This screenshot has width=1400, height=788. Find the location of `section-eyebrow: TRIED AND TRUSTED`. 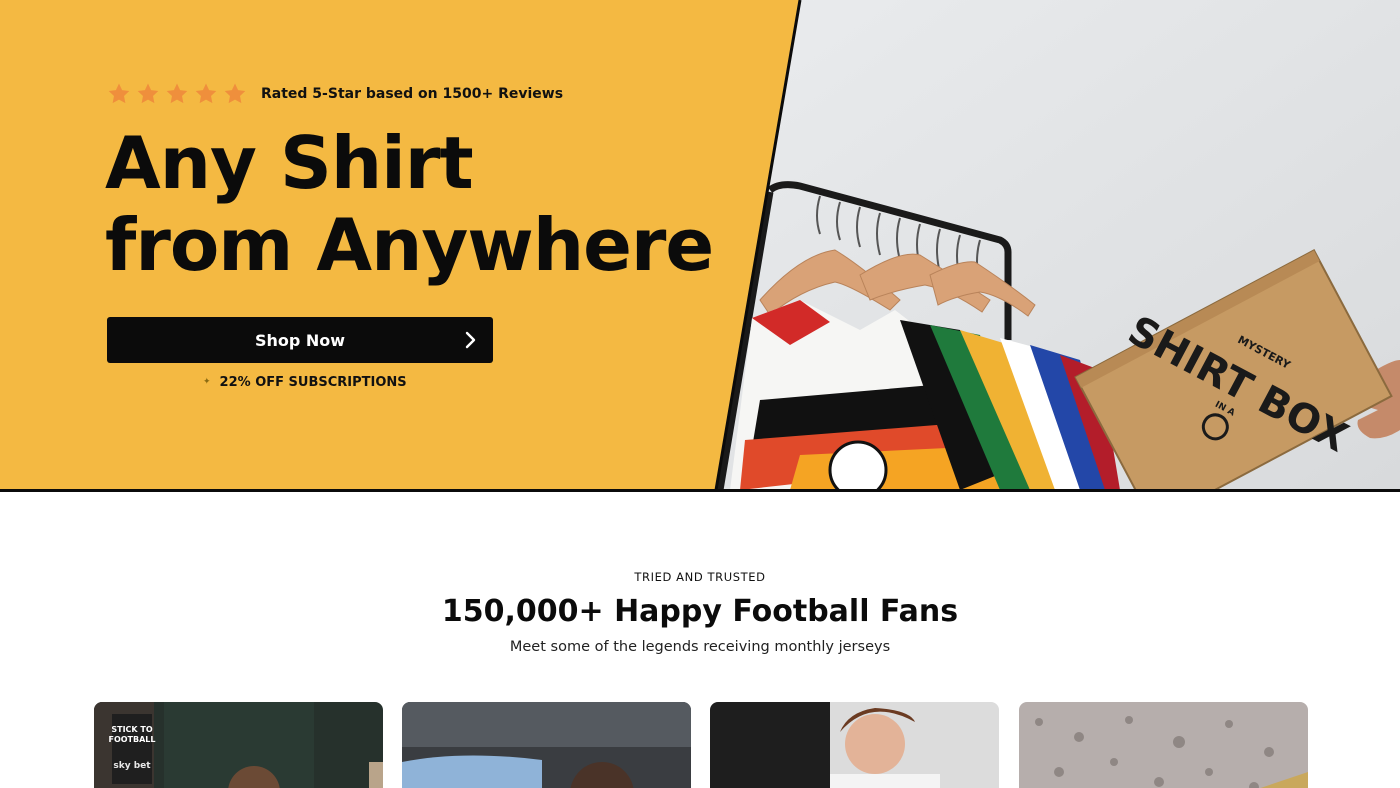

section-eyebrow: TRIED AND TRUSTED is located at coordinates (700, 577).